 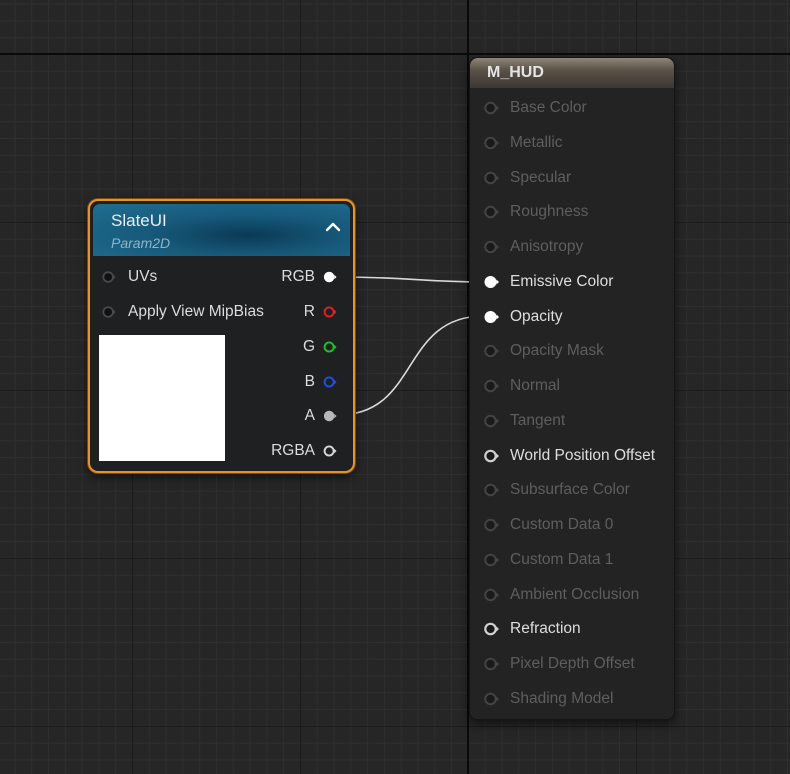 I want to click on pin-label: Specular, so click(x=541, y=177).